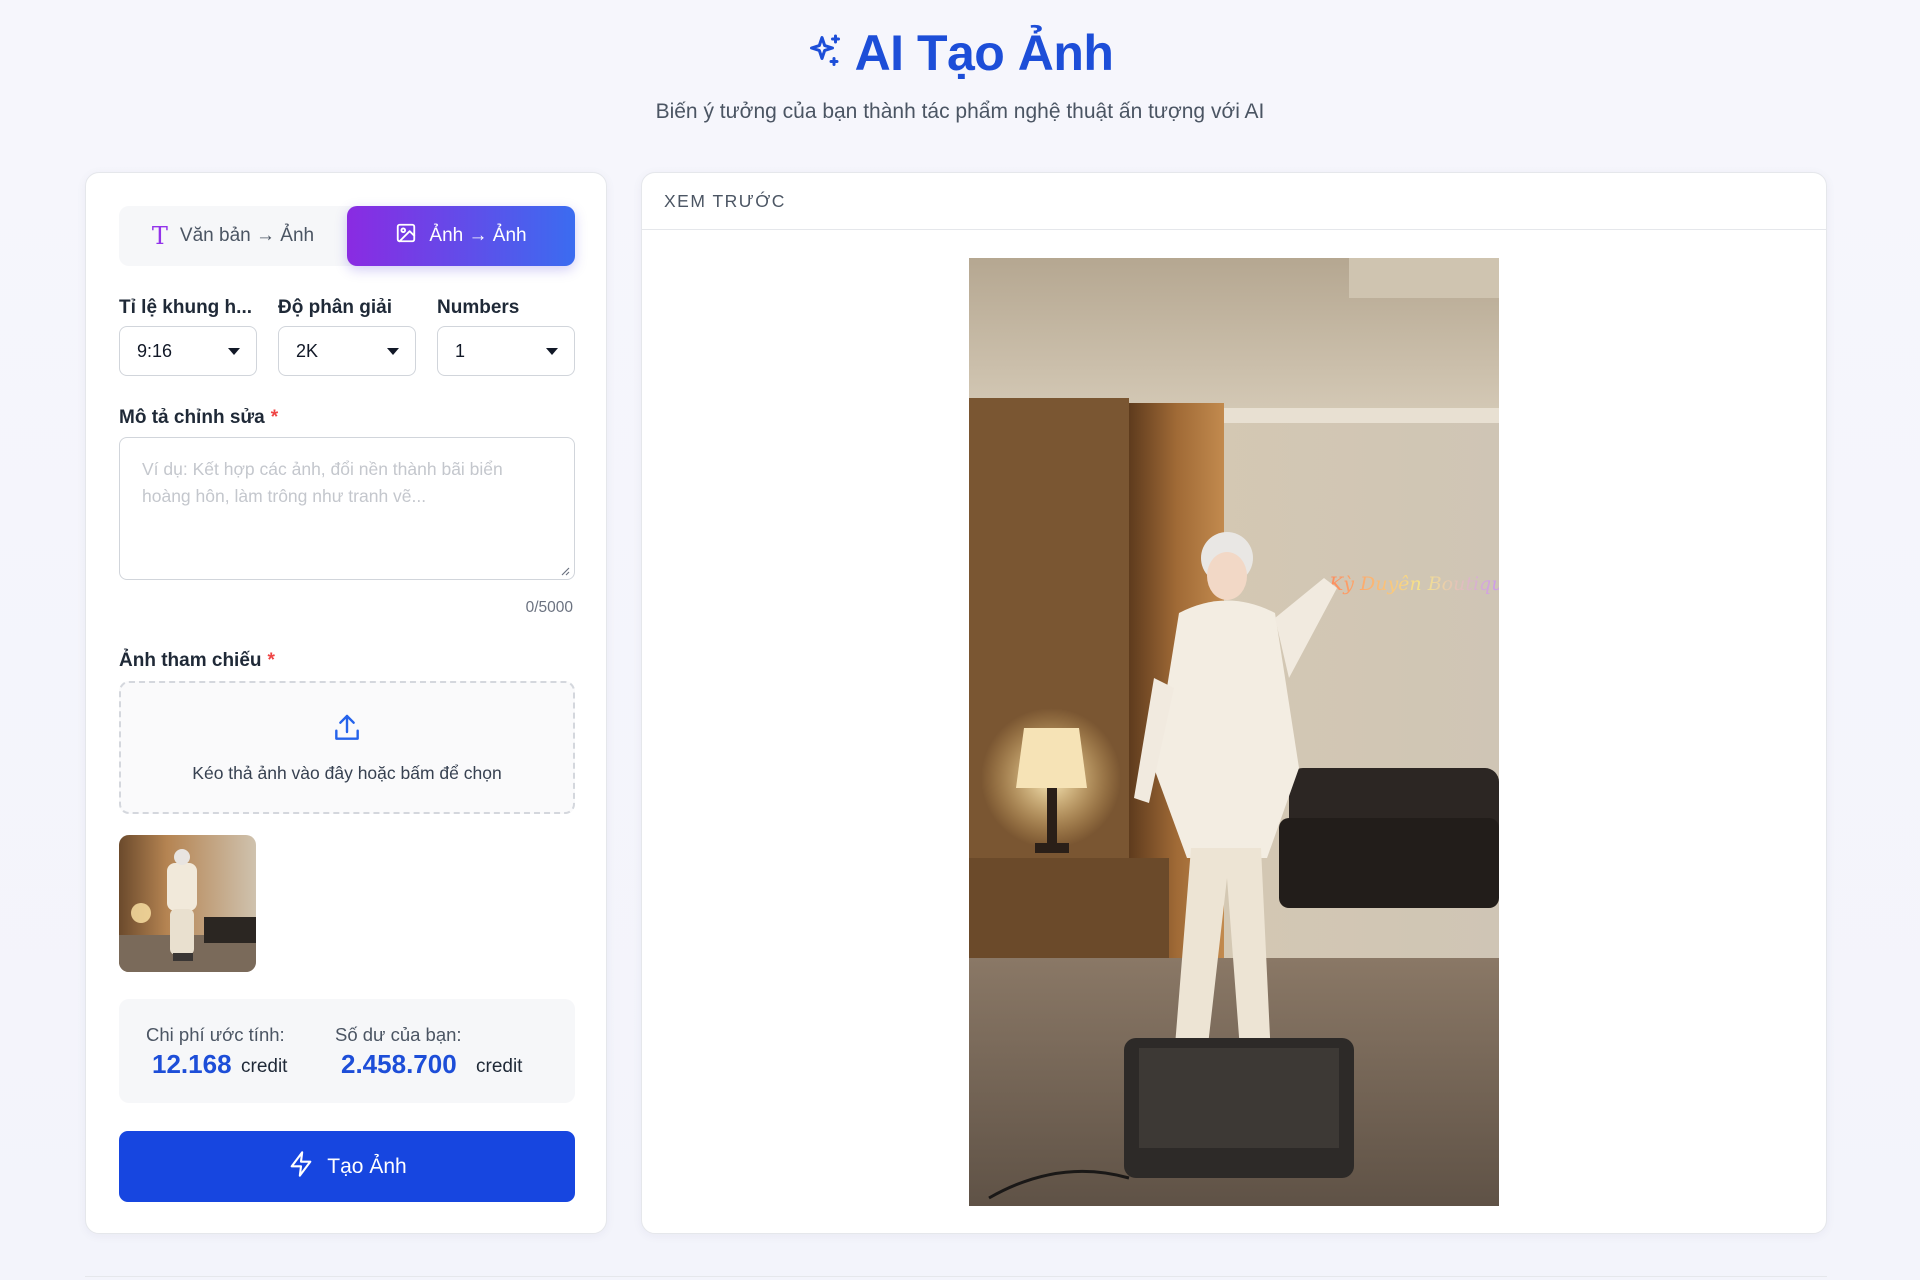 This screenshot has width=1920, height=1280. I want to click on create-image-button: Tạo Ảnh, so click(347, 1166).